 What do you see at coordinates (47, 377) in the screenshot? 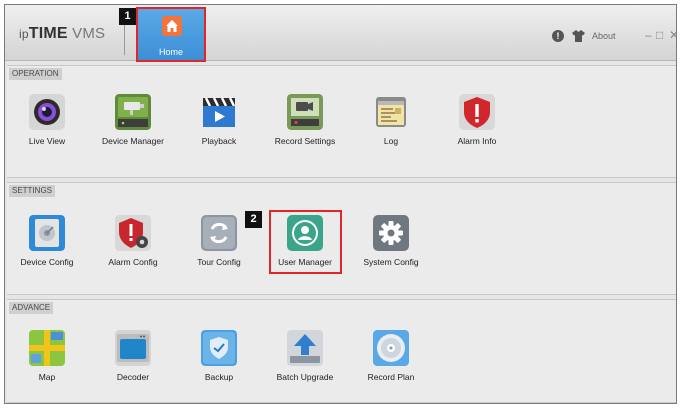
I see `map-label: Map` at bounding box center [47, 377].